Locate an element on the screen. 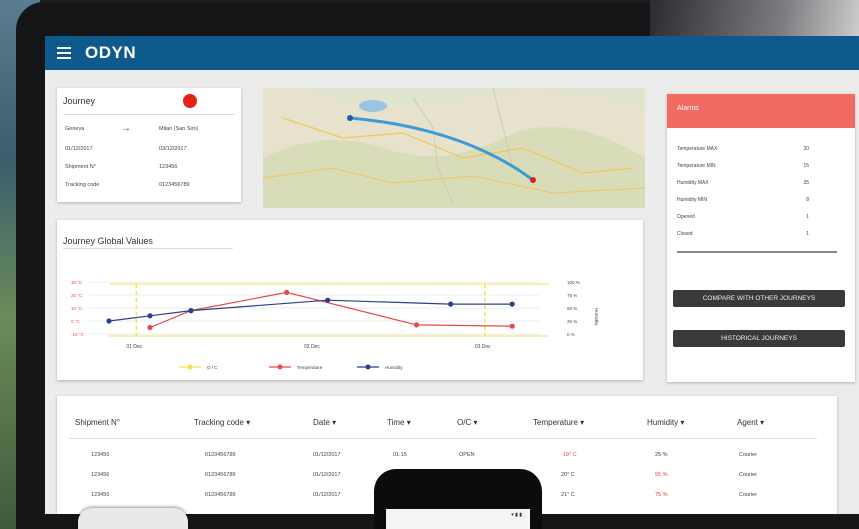  status-indicator-dot is located at coordinates (190, 101).